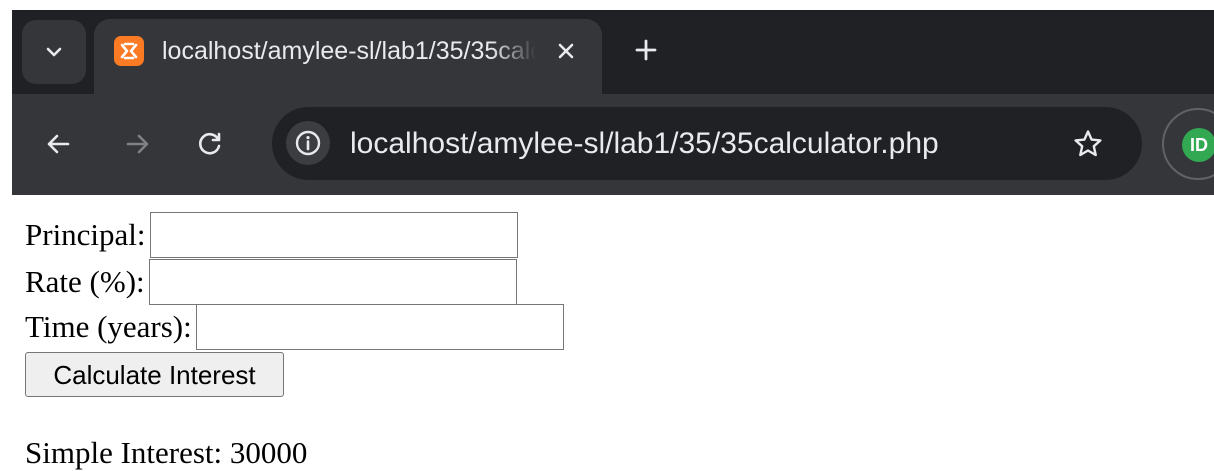 This screenshot has height=471, width=1214. What do you see at coordinates (85, 234) in the screenshot?
I see `principal-label: Principal:` at bounding box center [85, 234].